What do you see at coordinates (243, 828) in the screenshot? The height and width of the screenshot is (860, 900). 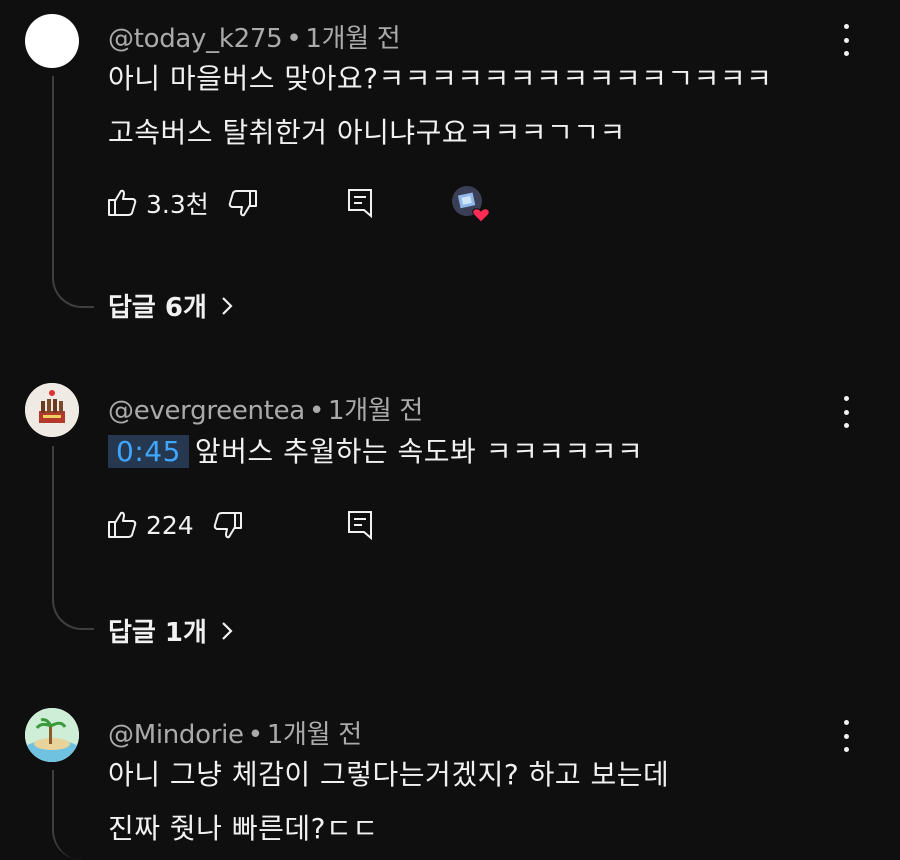 I see `comment-line: 진짜 줫나 빠른데?ㄷㄷ` at bounding box center [243, 828].